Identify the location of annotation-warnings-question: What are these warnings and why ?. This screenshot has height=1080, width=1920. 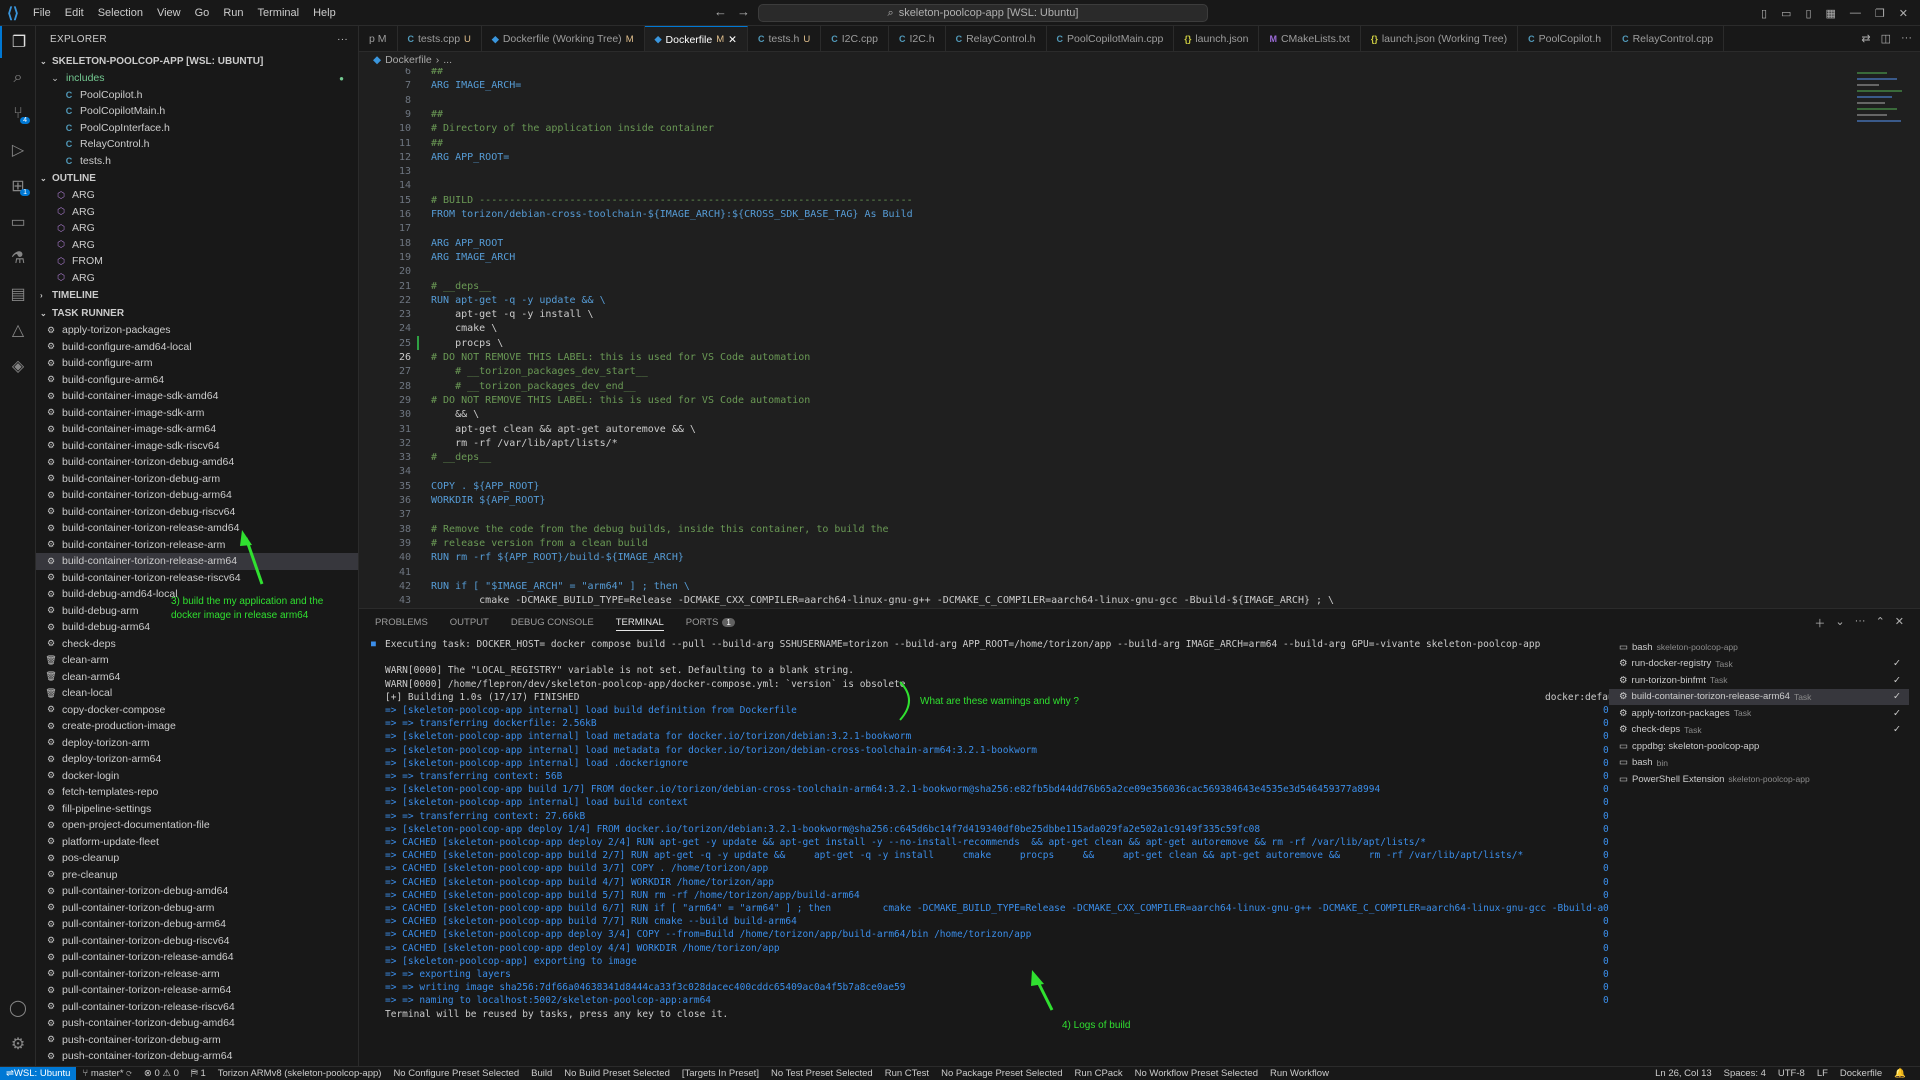
(999, 701).